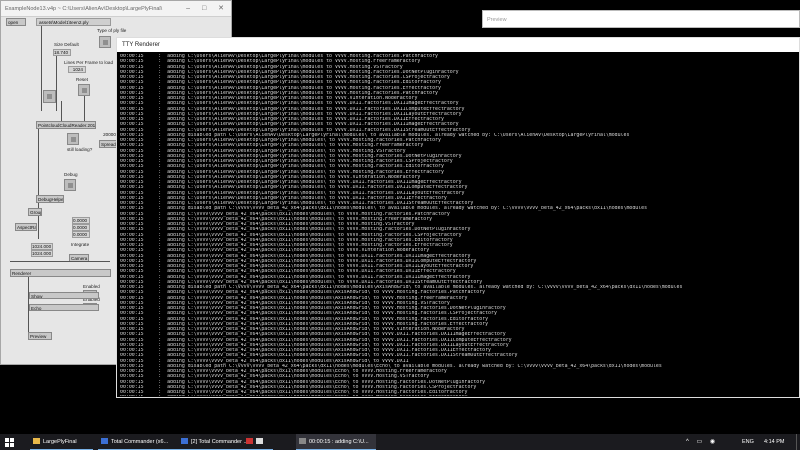  What do you see at coordinates (71, 174) in the screenshot?
I see `debug-label: Debug` at bounding box center [71, 174].